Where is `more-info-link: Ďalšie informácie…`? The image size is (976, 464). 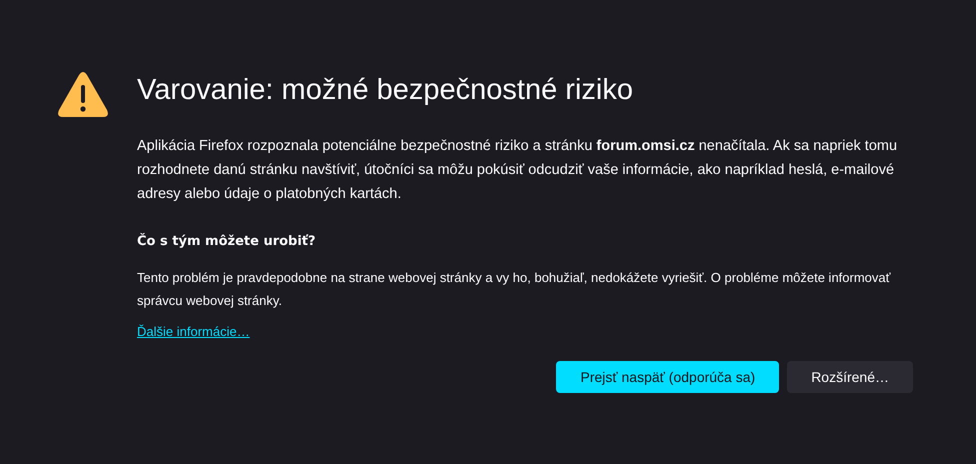 more-info-link: Ďalšie informácie… is located at coordinates (193, 331).